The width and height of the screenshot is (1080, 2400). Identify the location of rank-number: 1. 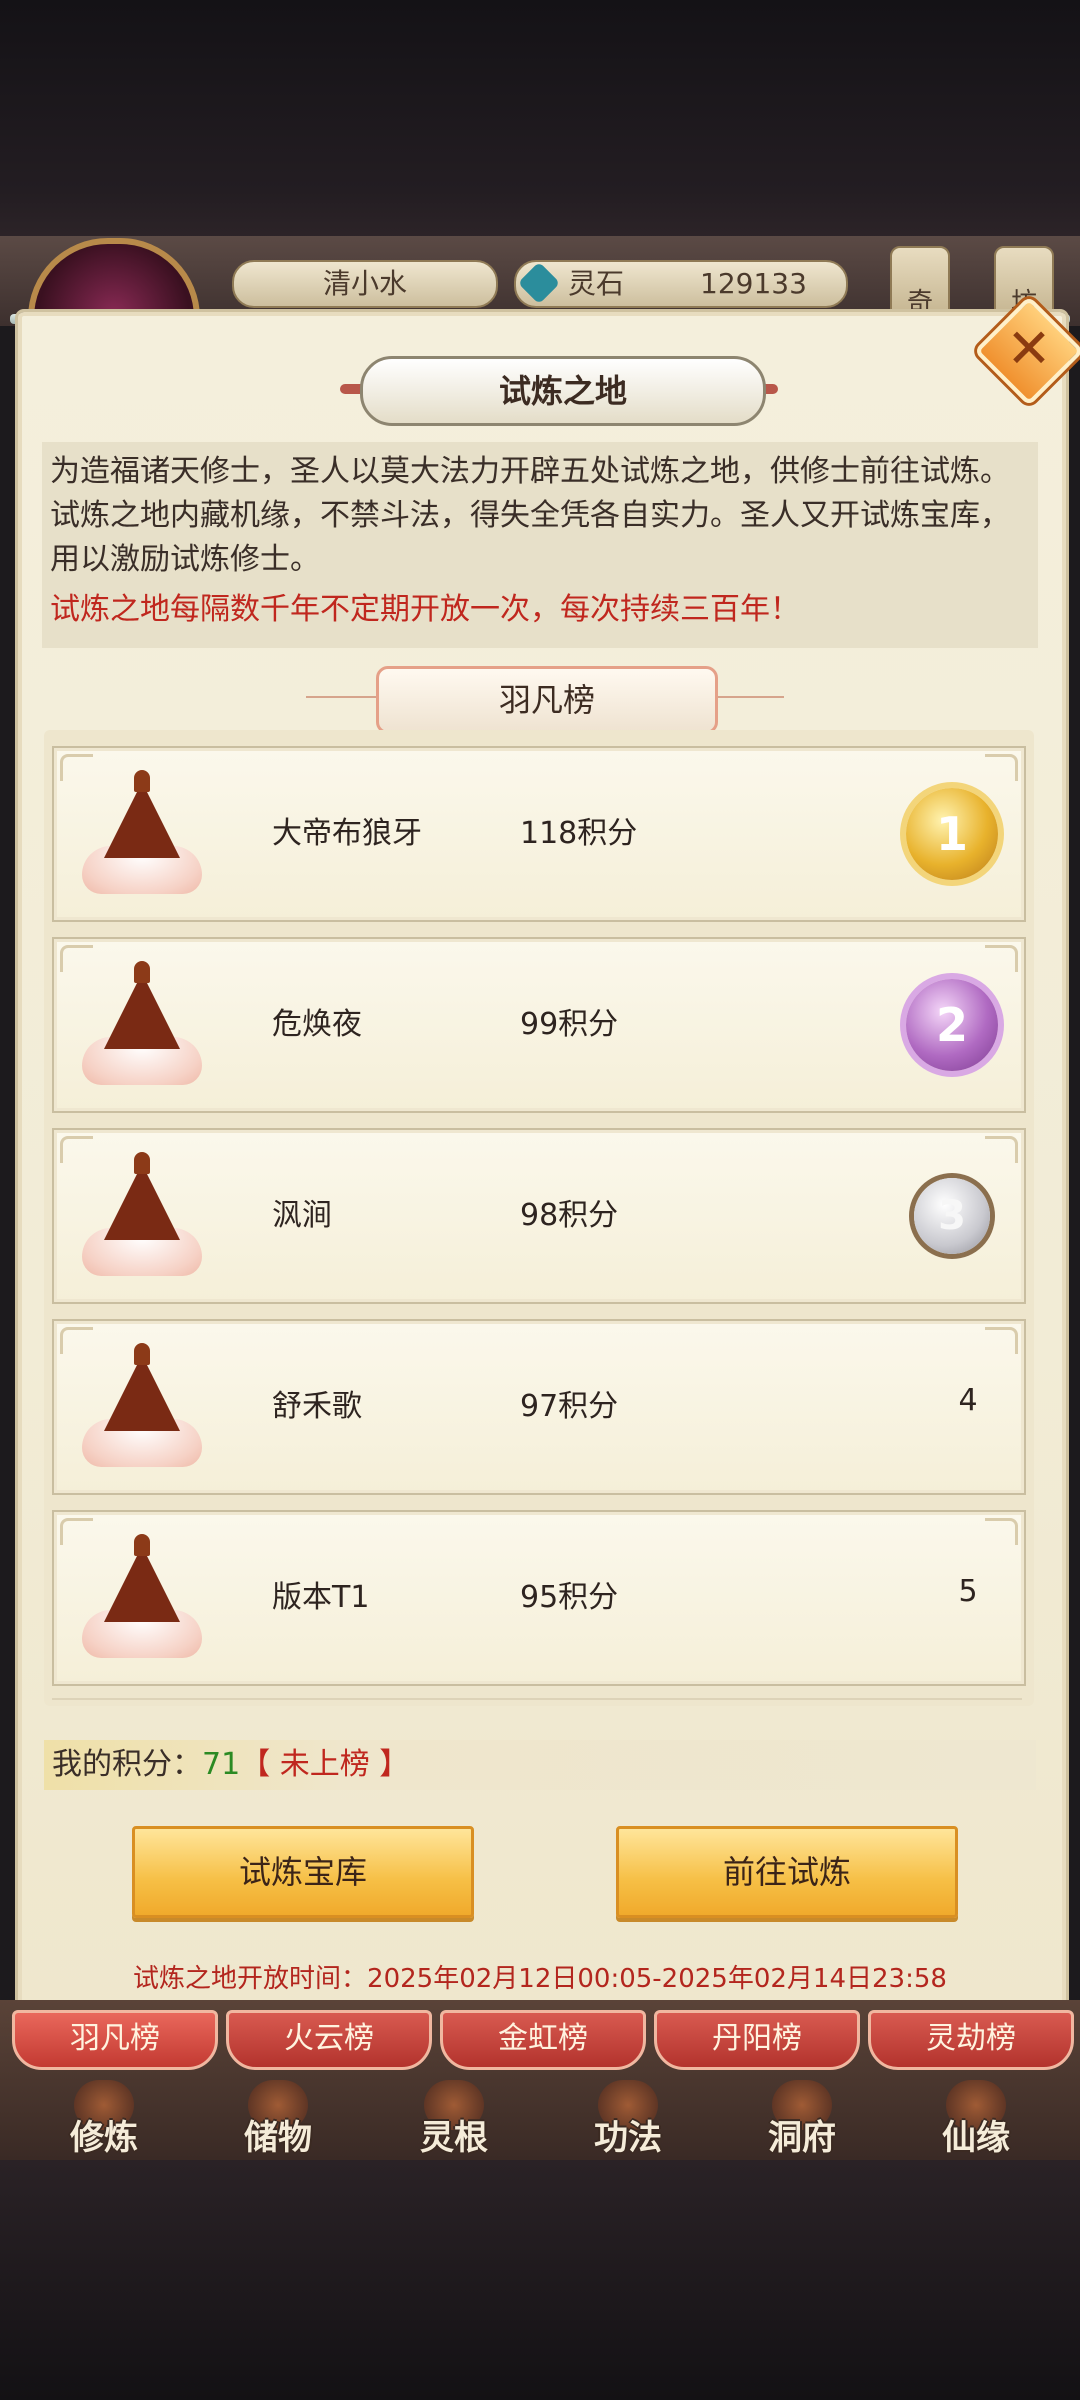
(951, 834).